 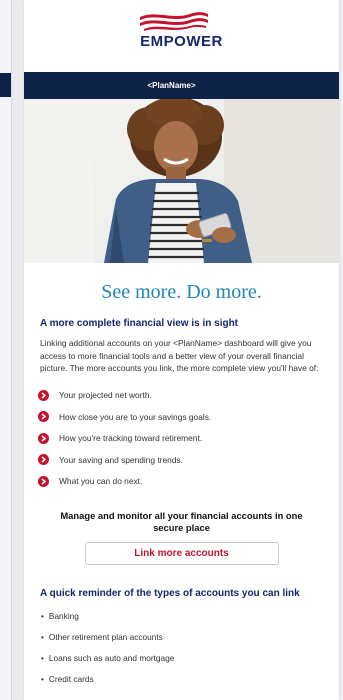 I want to click on list-item: • Loans such as auto and mortgage, so click(x=190, y=661).